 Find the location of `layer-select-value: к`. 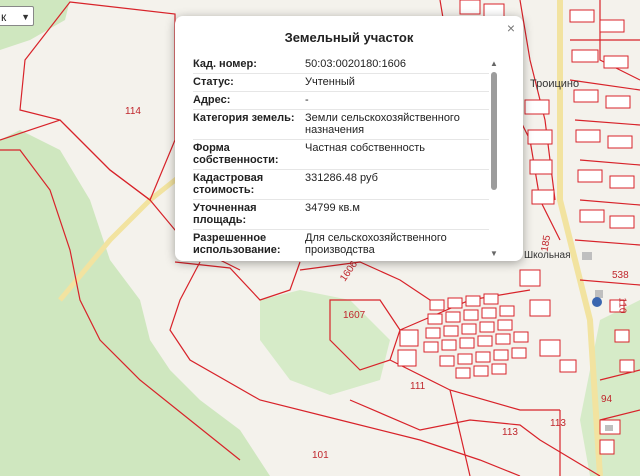

layer-select-value: к is located at coordinates (4, 17).